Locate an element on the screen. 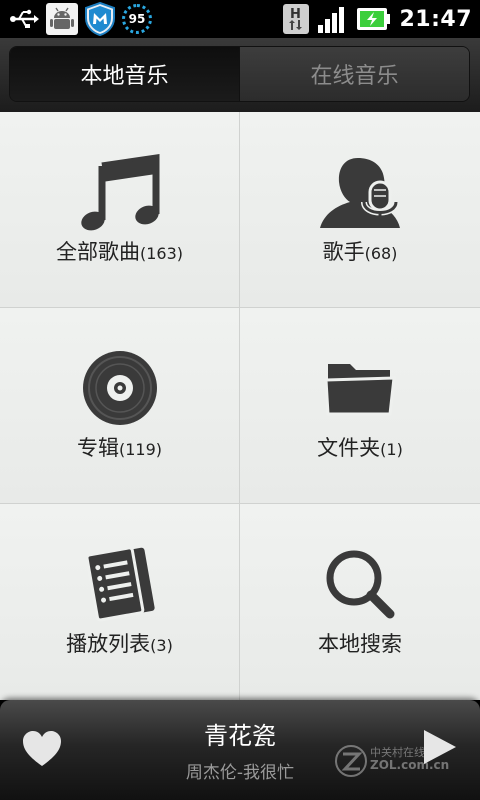  status-bar: 95 H 21:47 is located at coordinates (240, 19).